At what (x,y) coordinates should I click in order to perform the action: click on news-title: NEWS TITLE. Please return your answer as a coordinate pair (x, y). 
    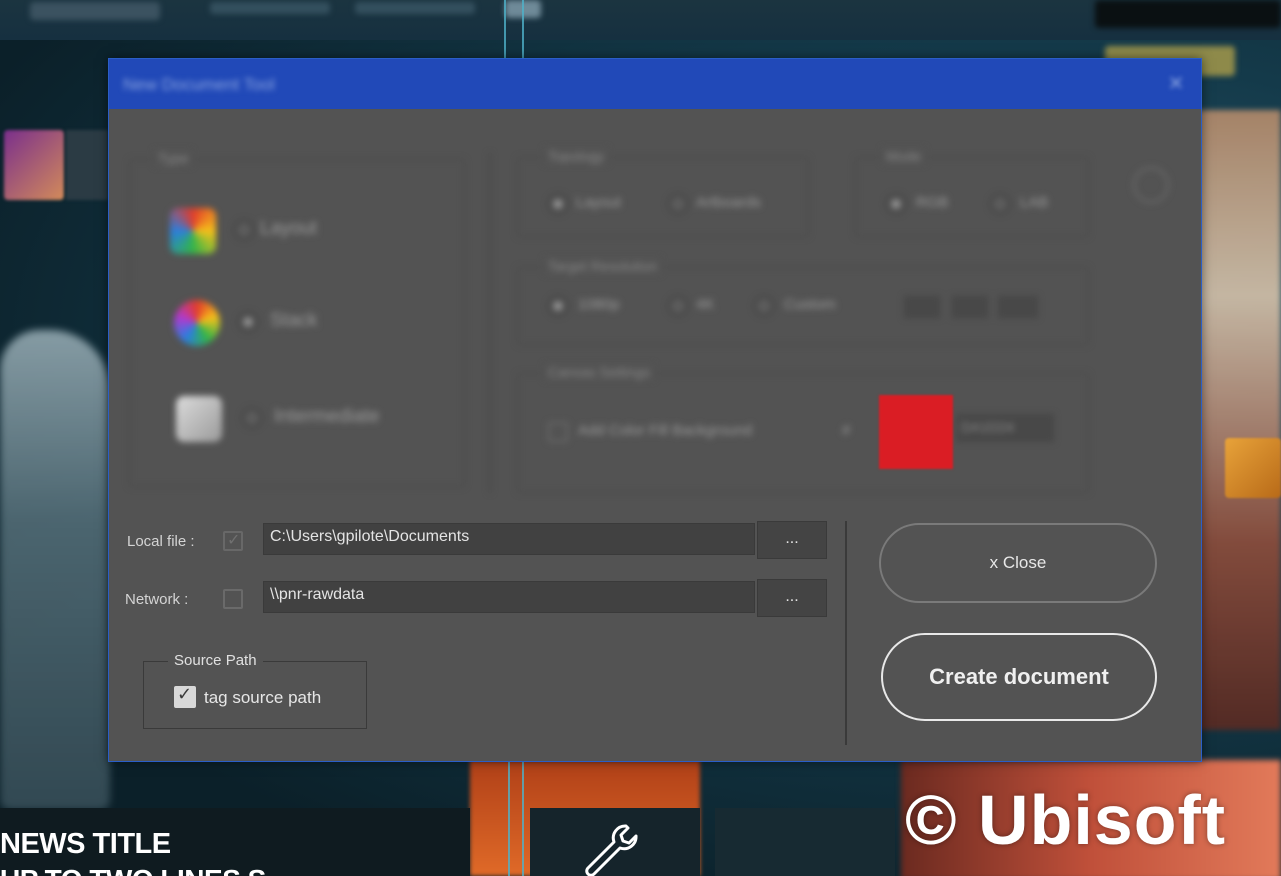
    Looking at the image, I should click on (85, 844).